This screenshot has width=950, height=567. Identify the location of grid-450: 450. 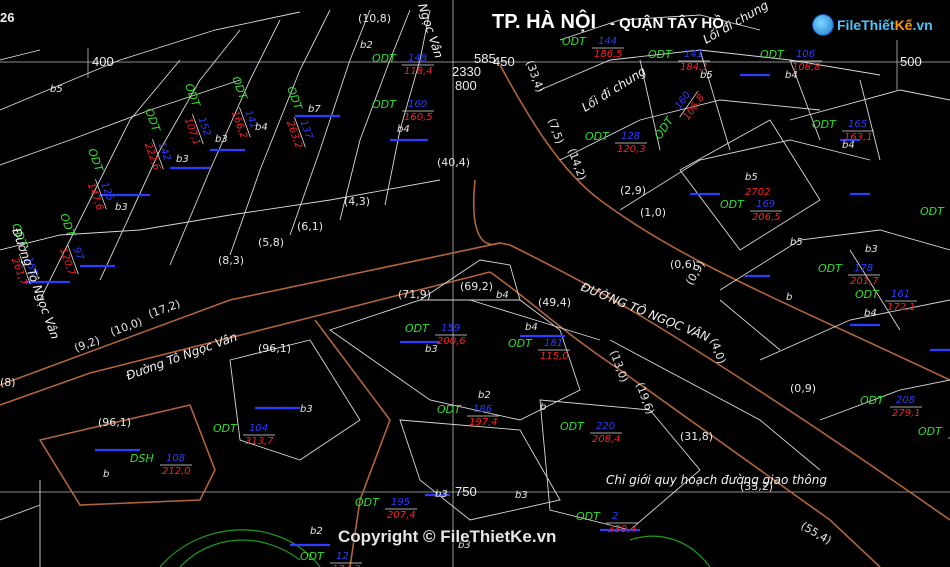
(504, 61).